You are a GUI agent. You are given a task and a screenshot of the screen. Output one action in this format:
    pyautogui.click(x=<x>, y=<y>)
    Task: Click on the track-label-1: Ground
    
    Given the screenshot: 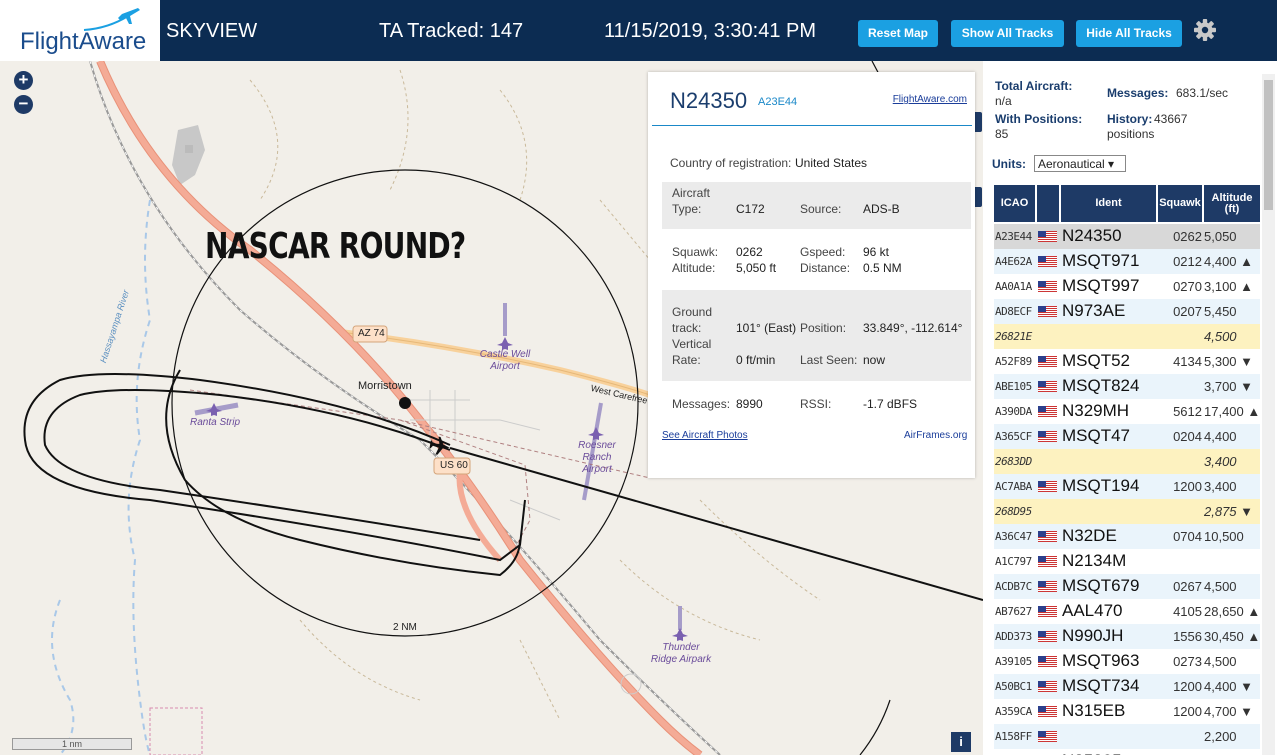 What is the action you would take?
    pyautogui.click(x=692, y=312)
    